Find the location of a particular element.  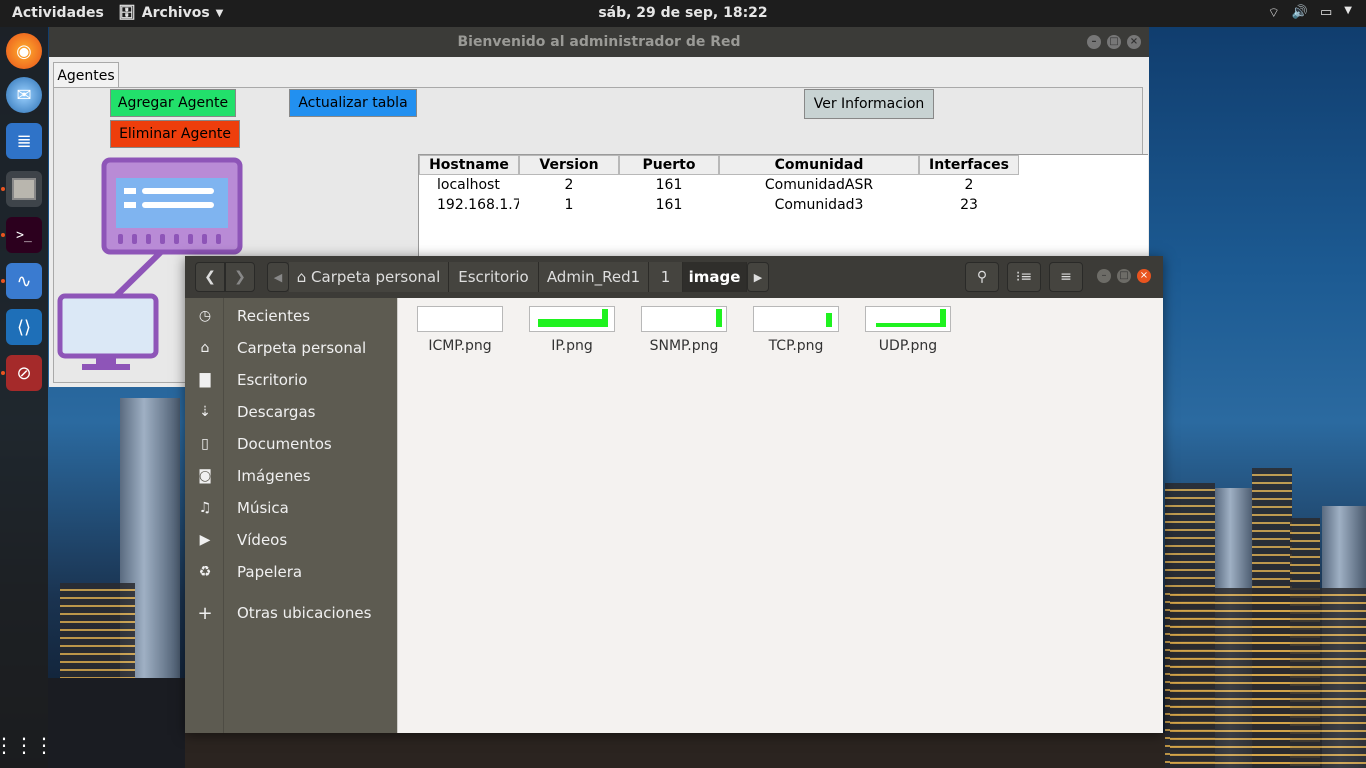

breadcrumb-current: image is located at coordinates (715, 277).